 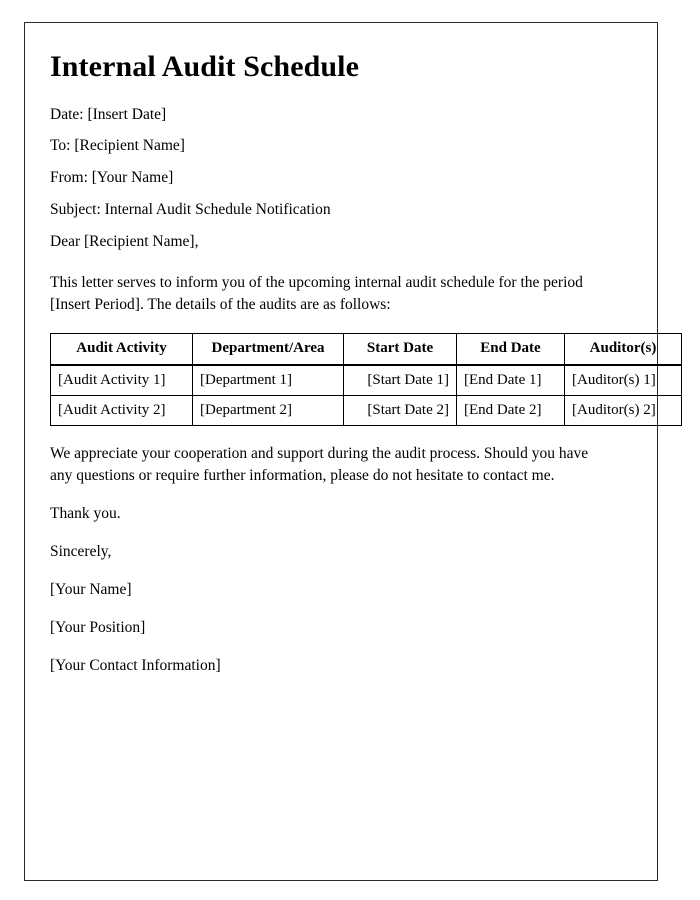 I want to click on column-header-audit-activity: Audit Activity, so click(x=121, y=349).